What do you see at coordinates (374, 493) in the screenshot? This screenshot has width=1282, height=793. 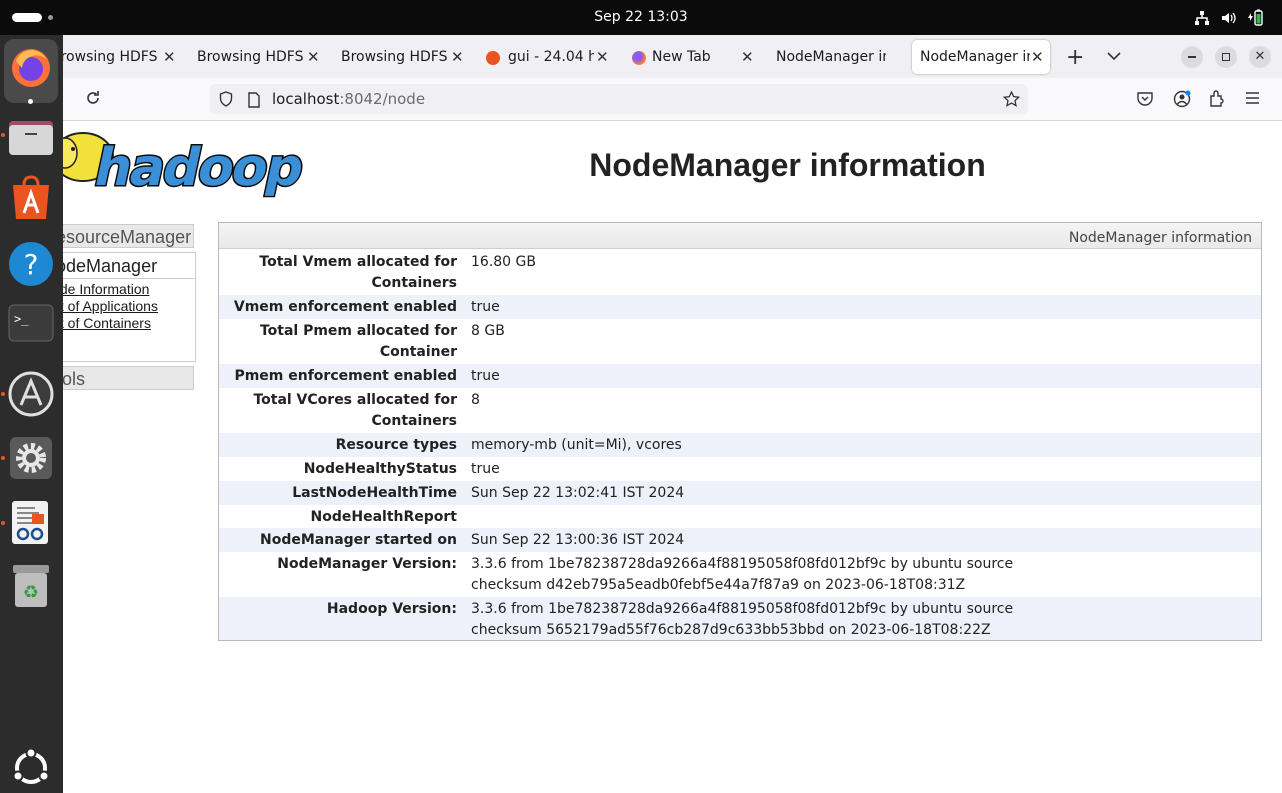 I see `row-key: LastNodeHealthTime` at bounding box center [374, 493].